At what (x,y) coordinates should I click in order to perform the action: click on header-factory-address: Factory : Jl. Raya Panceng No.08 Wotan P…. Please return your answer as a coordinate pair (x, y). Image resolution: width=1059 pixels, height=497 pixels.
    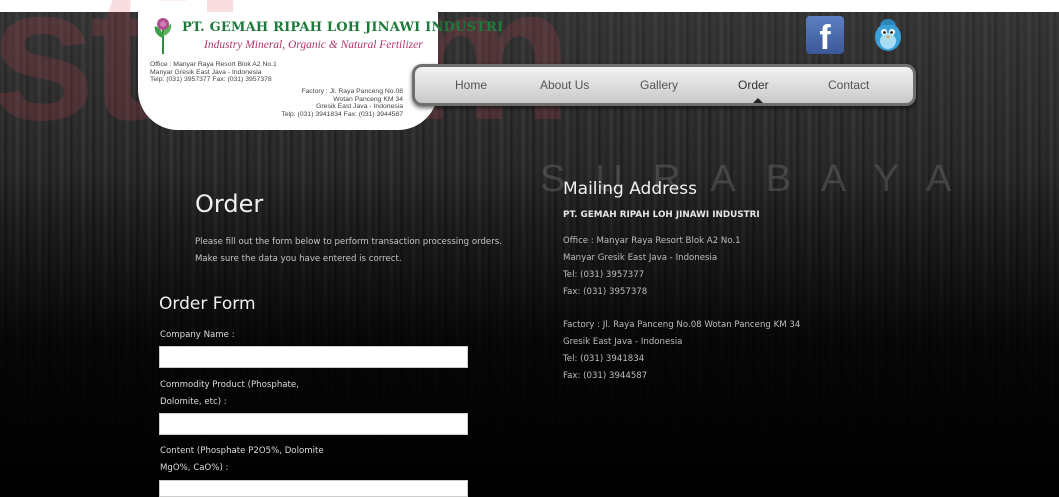
    Looking at the image, I should click on (342, 103).